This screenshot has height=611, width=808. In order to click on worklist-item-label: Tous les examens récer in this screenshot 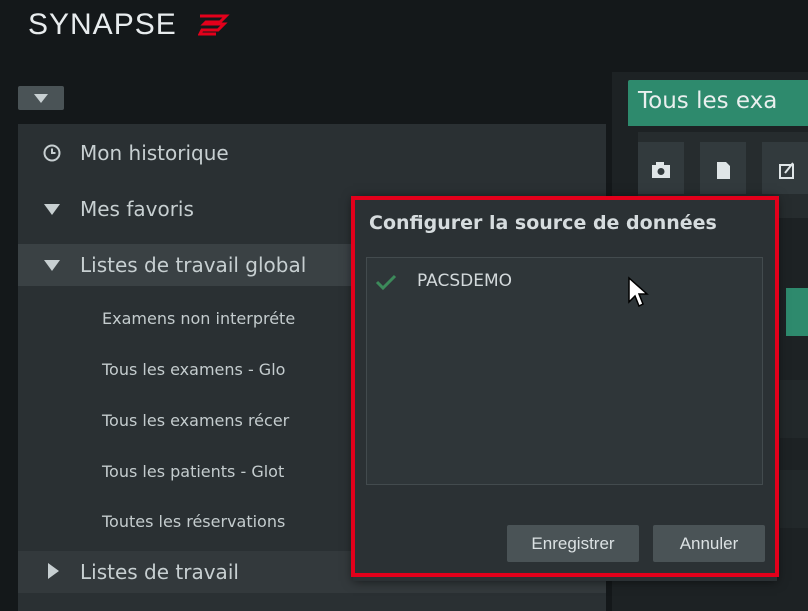, I will do `click(196, 420)`.